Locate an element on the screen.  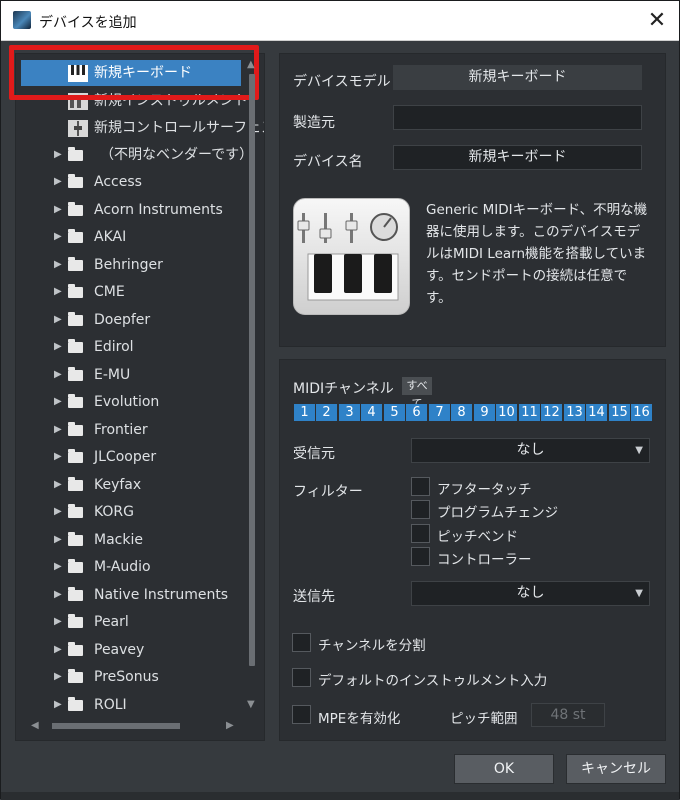
tree-folder-akai: ▶ AKAI is located at coordinates (134, 237).